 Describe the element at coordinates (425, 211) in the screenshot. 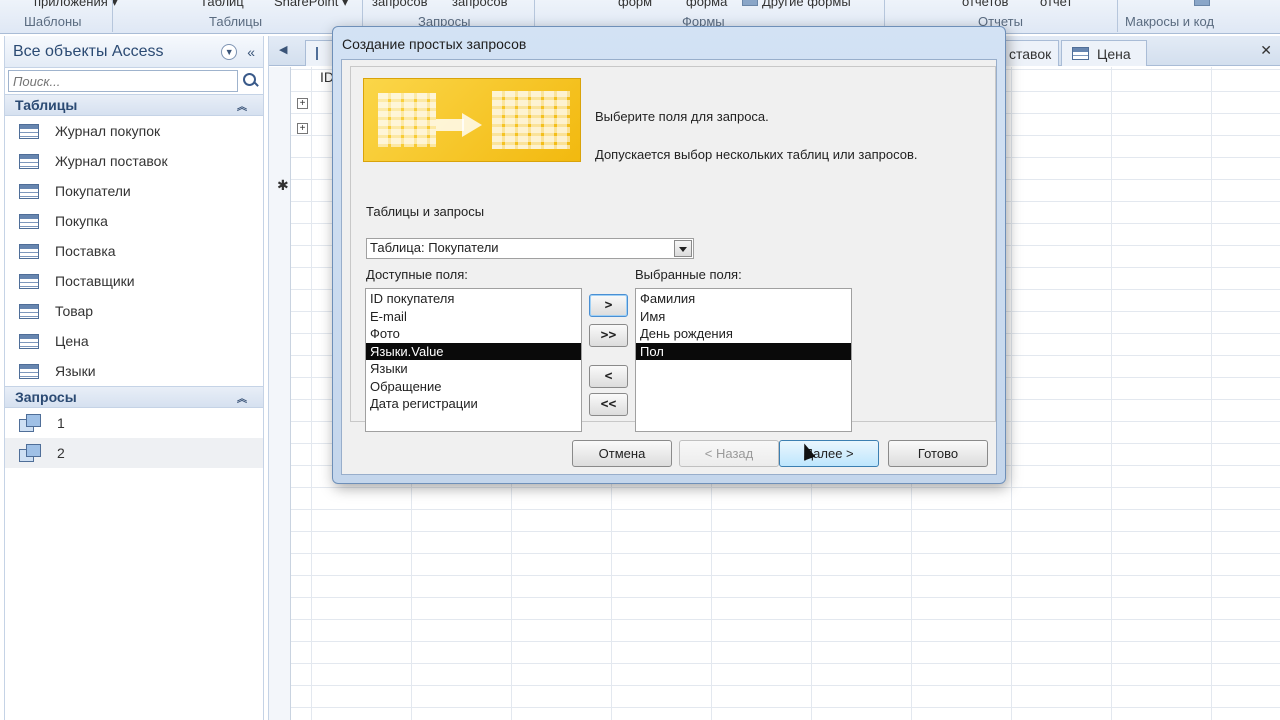

I see `tables-queries-label: Таблицы и запросы` at that location.